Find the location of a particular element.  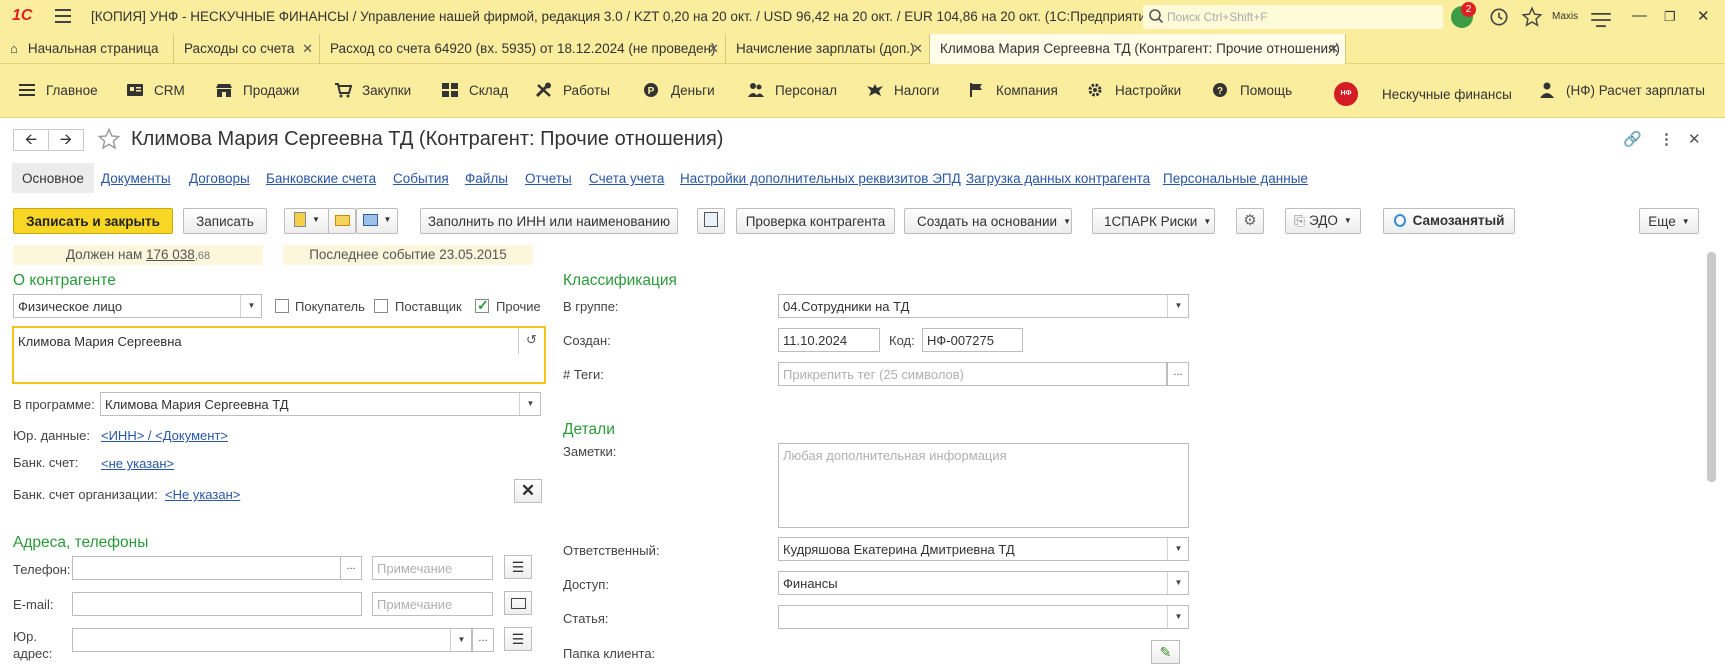

section-company: Компания is located at coordinates (1013, 90).